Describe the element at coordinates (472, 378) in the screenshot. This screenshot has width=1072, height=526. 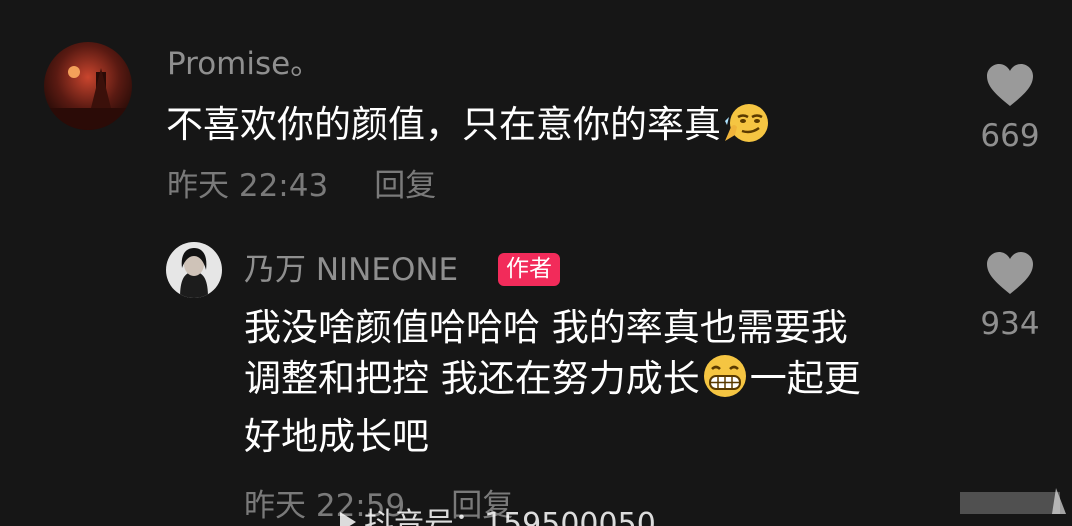
I see `reply-text-segment: 调整和把控 我还在努力成长` at that location.